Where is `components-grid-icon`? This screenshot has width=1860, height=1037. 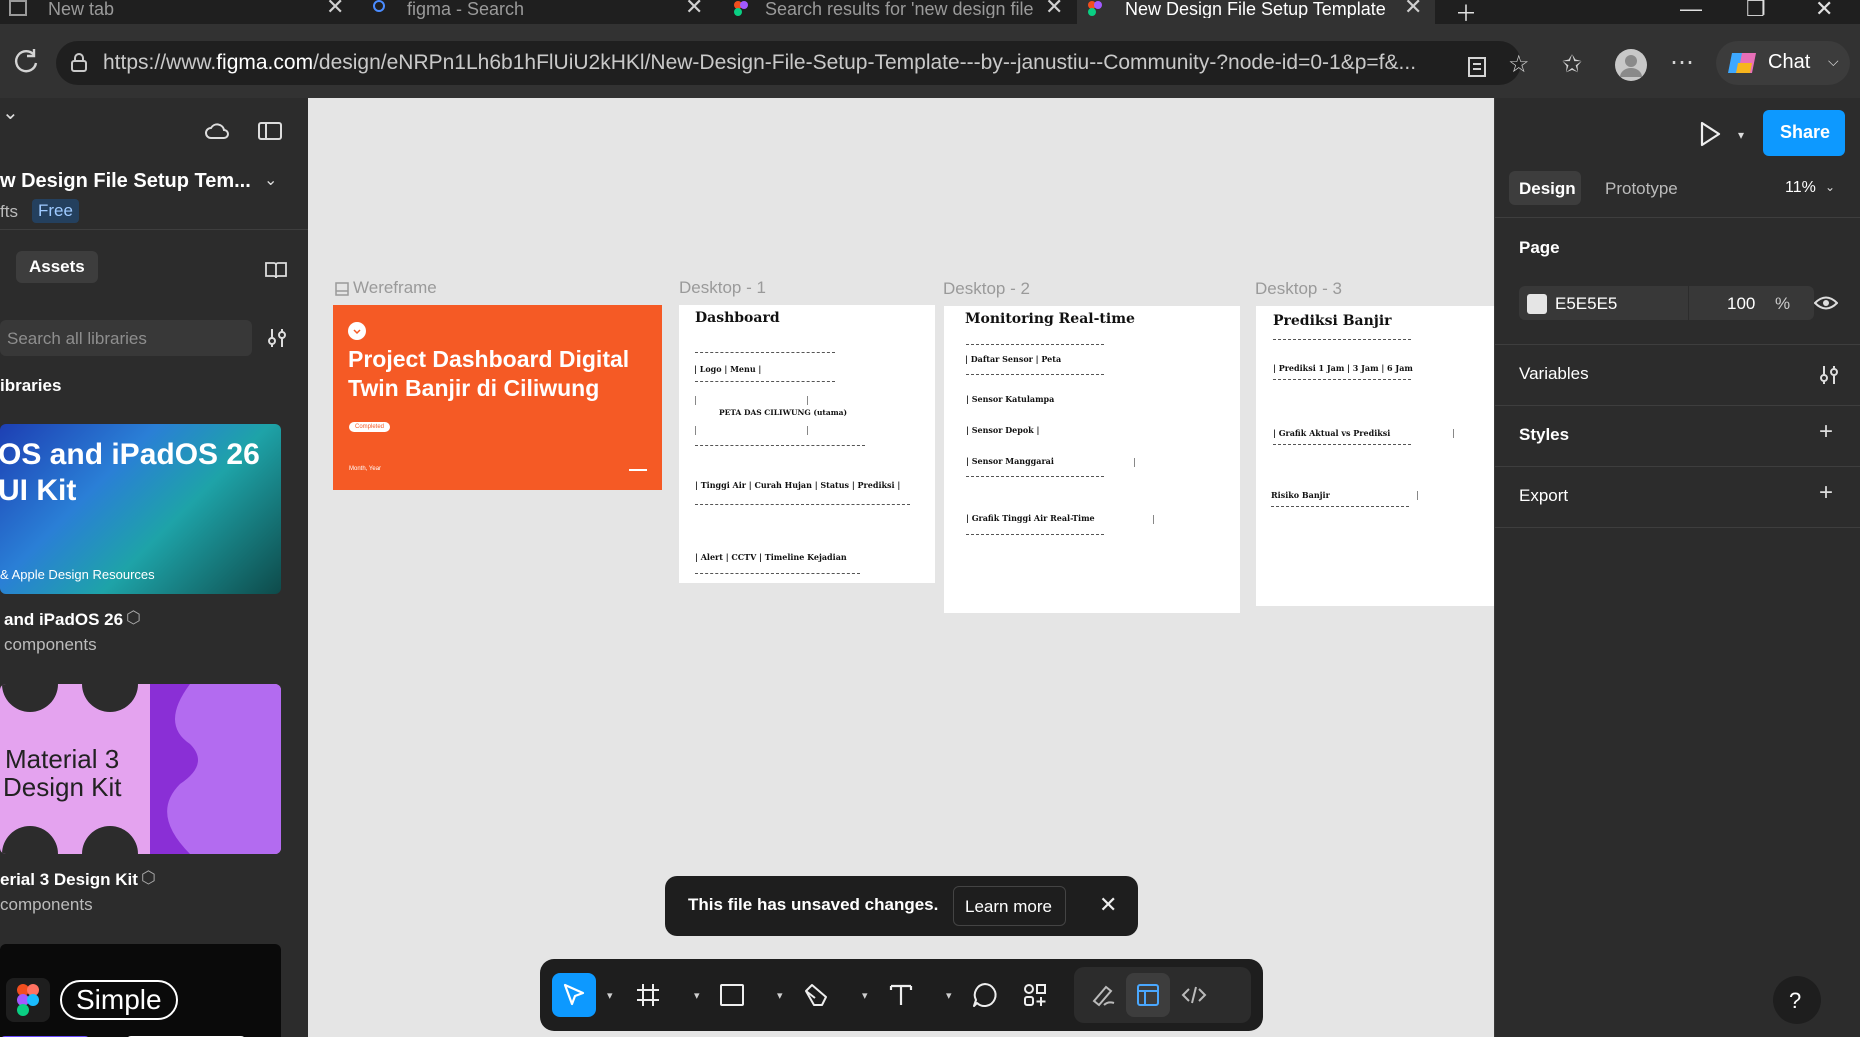
components-grid-icon is located at coordinates (1035, 995).